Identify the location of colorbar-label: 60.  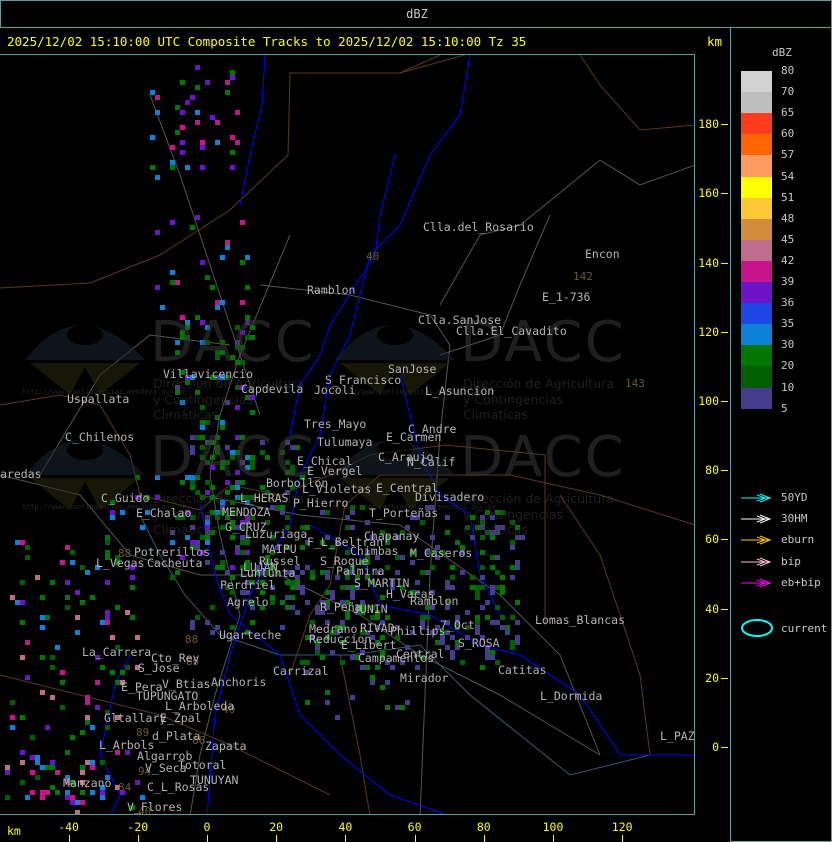
(788, 134).